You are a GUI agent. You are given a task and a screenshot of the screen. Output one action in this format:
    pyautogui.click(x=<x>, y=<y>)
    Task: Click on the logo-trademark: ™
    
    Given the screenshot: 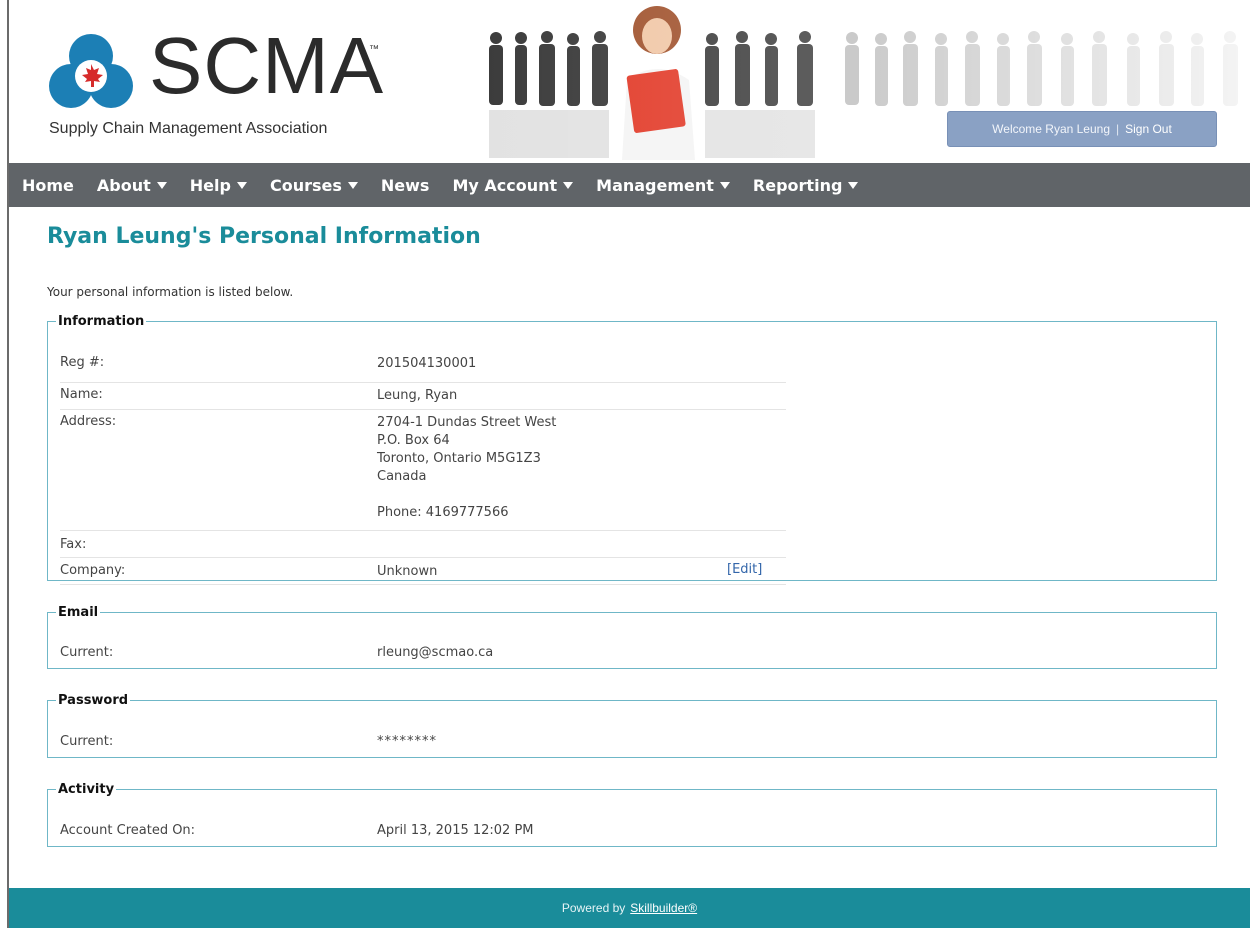 What is the action you would take?
    pyautogui.click(x=374, y=49)
    